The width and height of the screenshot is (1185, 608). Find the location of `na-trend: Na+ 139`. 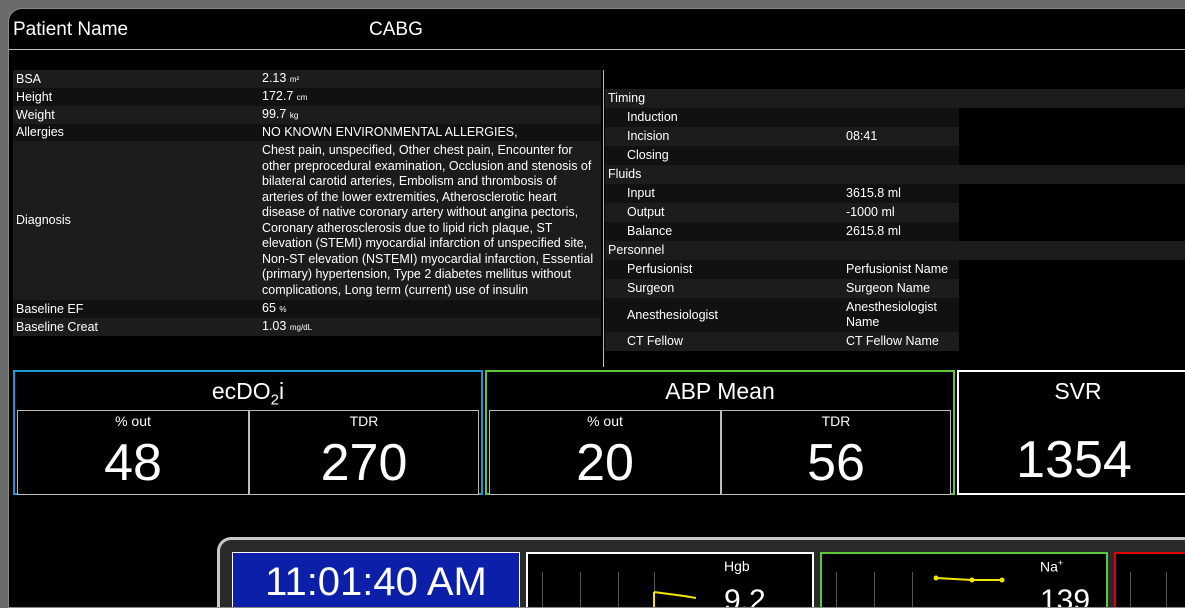

na-trend: Na+ 139 is located at coordinates (964, 580).